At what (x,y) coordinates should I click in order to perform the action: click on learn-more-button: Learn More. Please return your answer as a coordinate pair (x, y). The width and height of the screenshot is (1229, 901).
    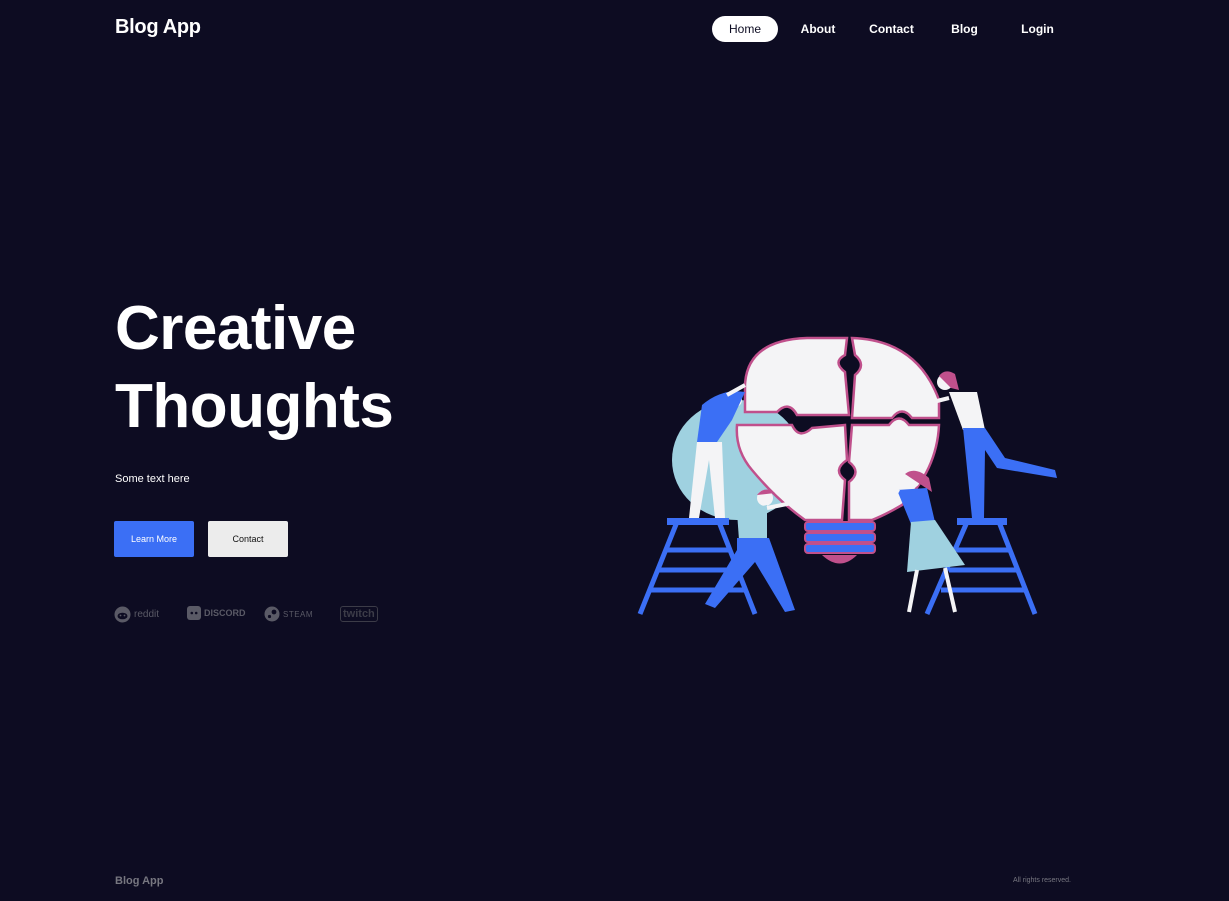
    Looking at the image, I should click on (154, 539).